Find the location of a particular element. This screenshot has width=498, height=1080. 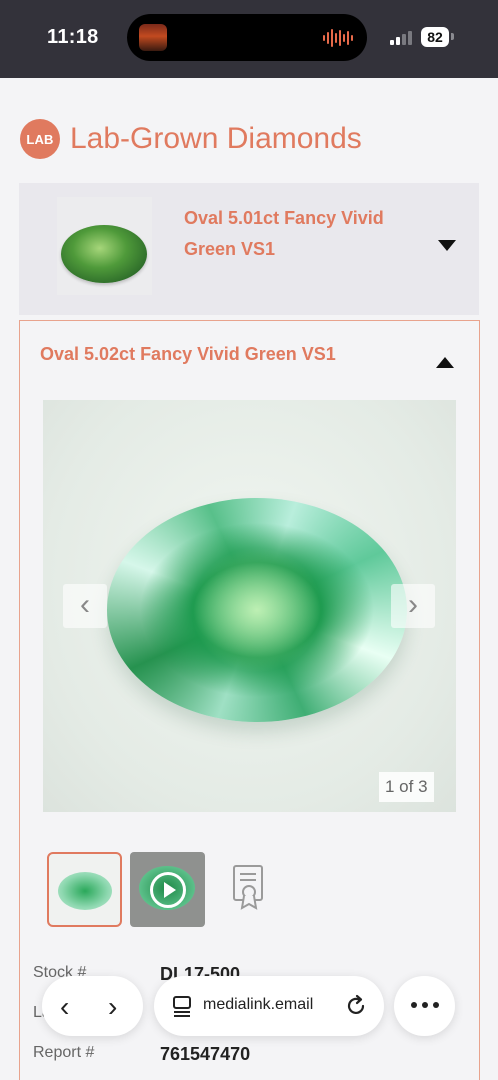

address-bar: medialink.email is located at coordinates (269, 1006).